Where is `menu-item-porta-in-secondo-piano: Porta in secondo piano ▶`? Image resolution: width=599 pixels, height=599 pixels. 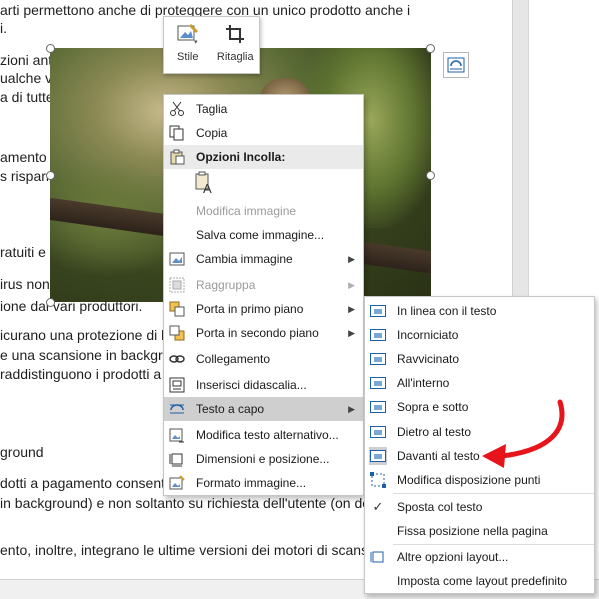
menu-item-porta-in-secondo-piano: Porta in secondo piano ▶ is located at coordinates (263, 333).